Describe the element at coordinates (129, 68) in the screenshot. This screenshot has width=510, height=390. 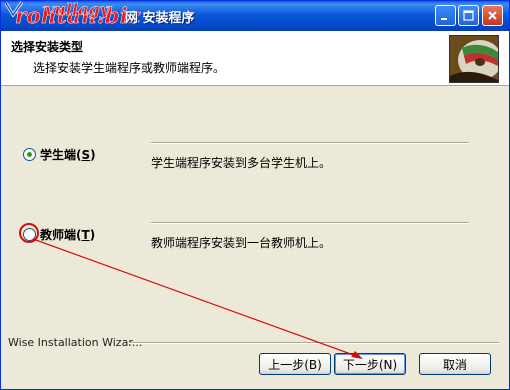
I see `page-subtitle: 选择安装学生端程序或教师端程序。` at that location.